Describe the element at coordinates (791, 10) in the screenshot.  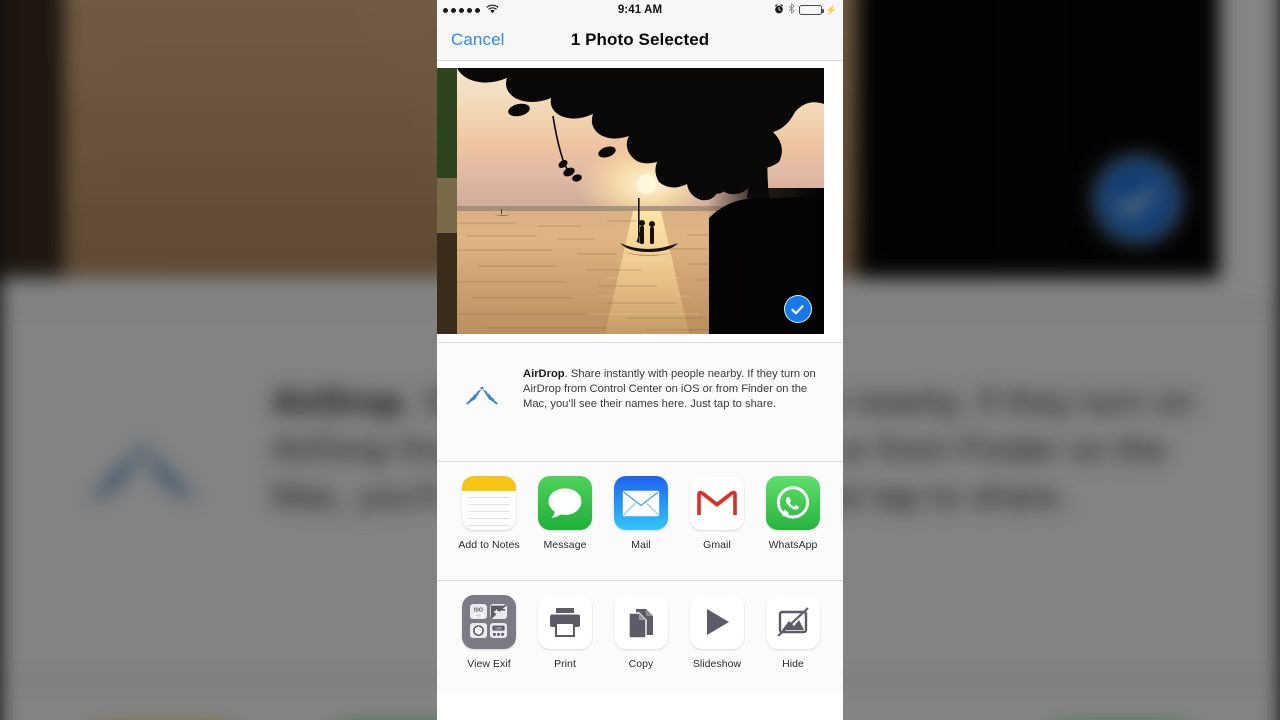
I see `bluetooth-icon` at that location.